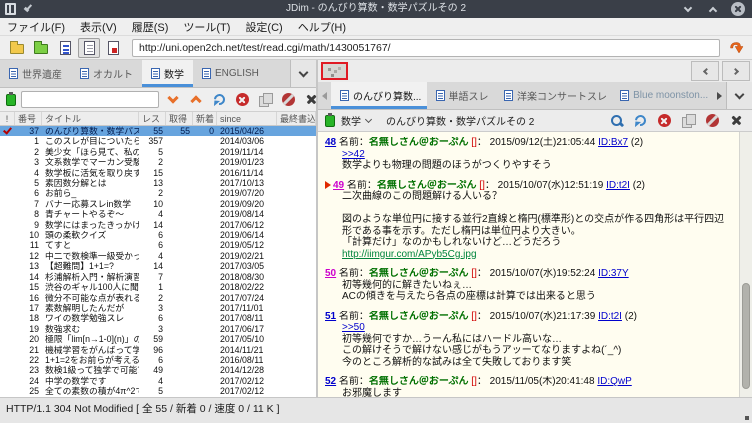 This screenshot has width=752, height=423. What do you see at coordinates (28, 118) in the screenshot?
I see `column-header: 番号` at bounding box center [28, 118].